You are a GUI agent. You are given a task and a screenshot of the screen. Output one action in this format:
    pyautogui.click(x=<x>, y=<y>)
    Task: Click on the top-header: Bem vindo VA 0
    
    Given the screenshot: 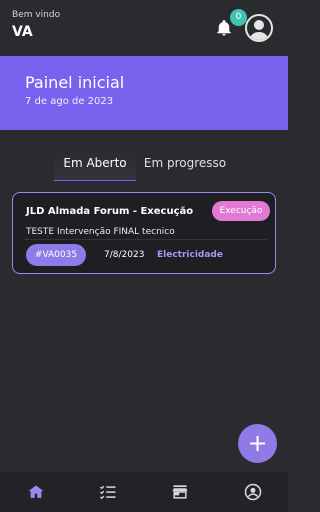 What is the action you would take?
    pyautogui.click(x=144, y=28)
    